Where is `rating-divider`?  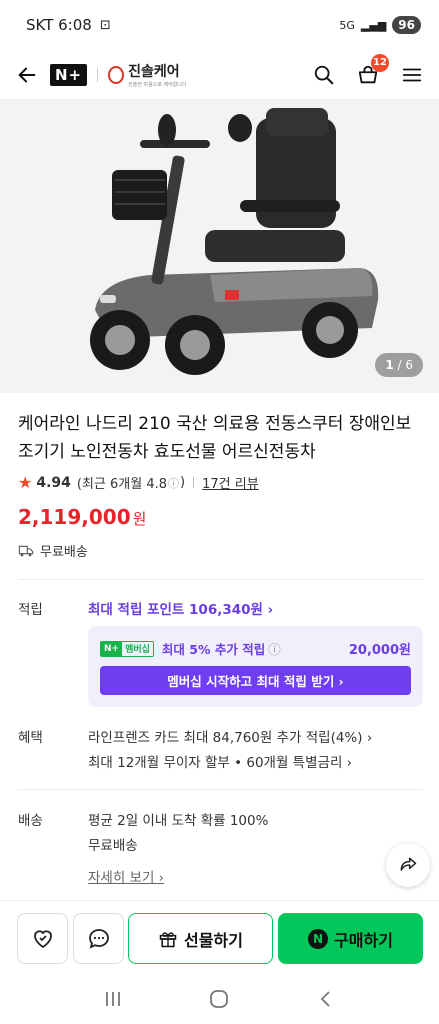 rating-divider is located at coordinates (194, 482).